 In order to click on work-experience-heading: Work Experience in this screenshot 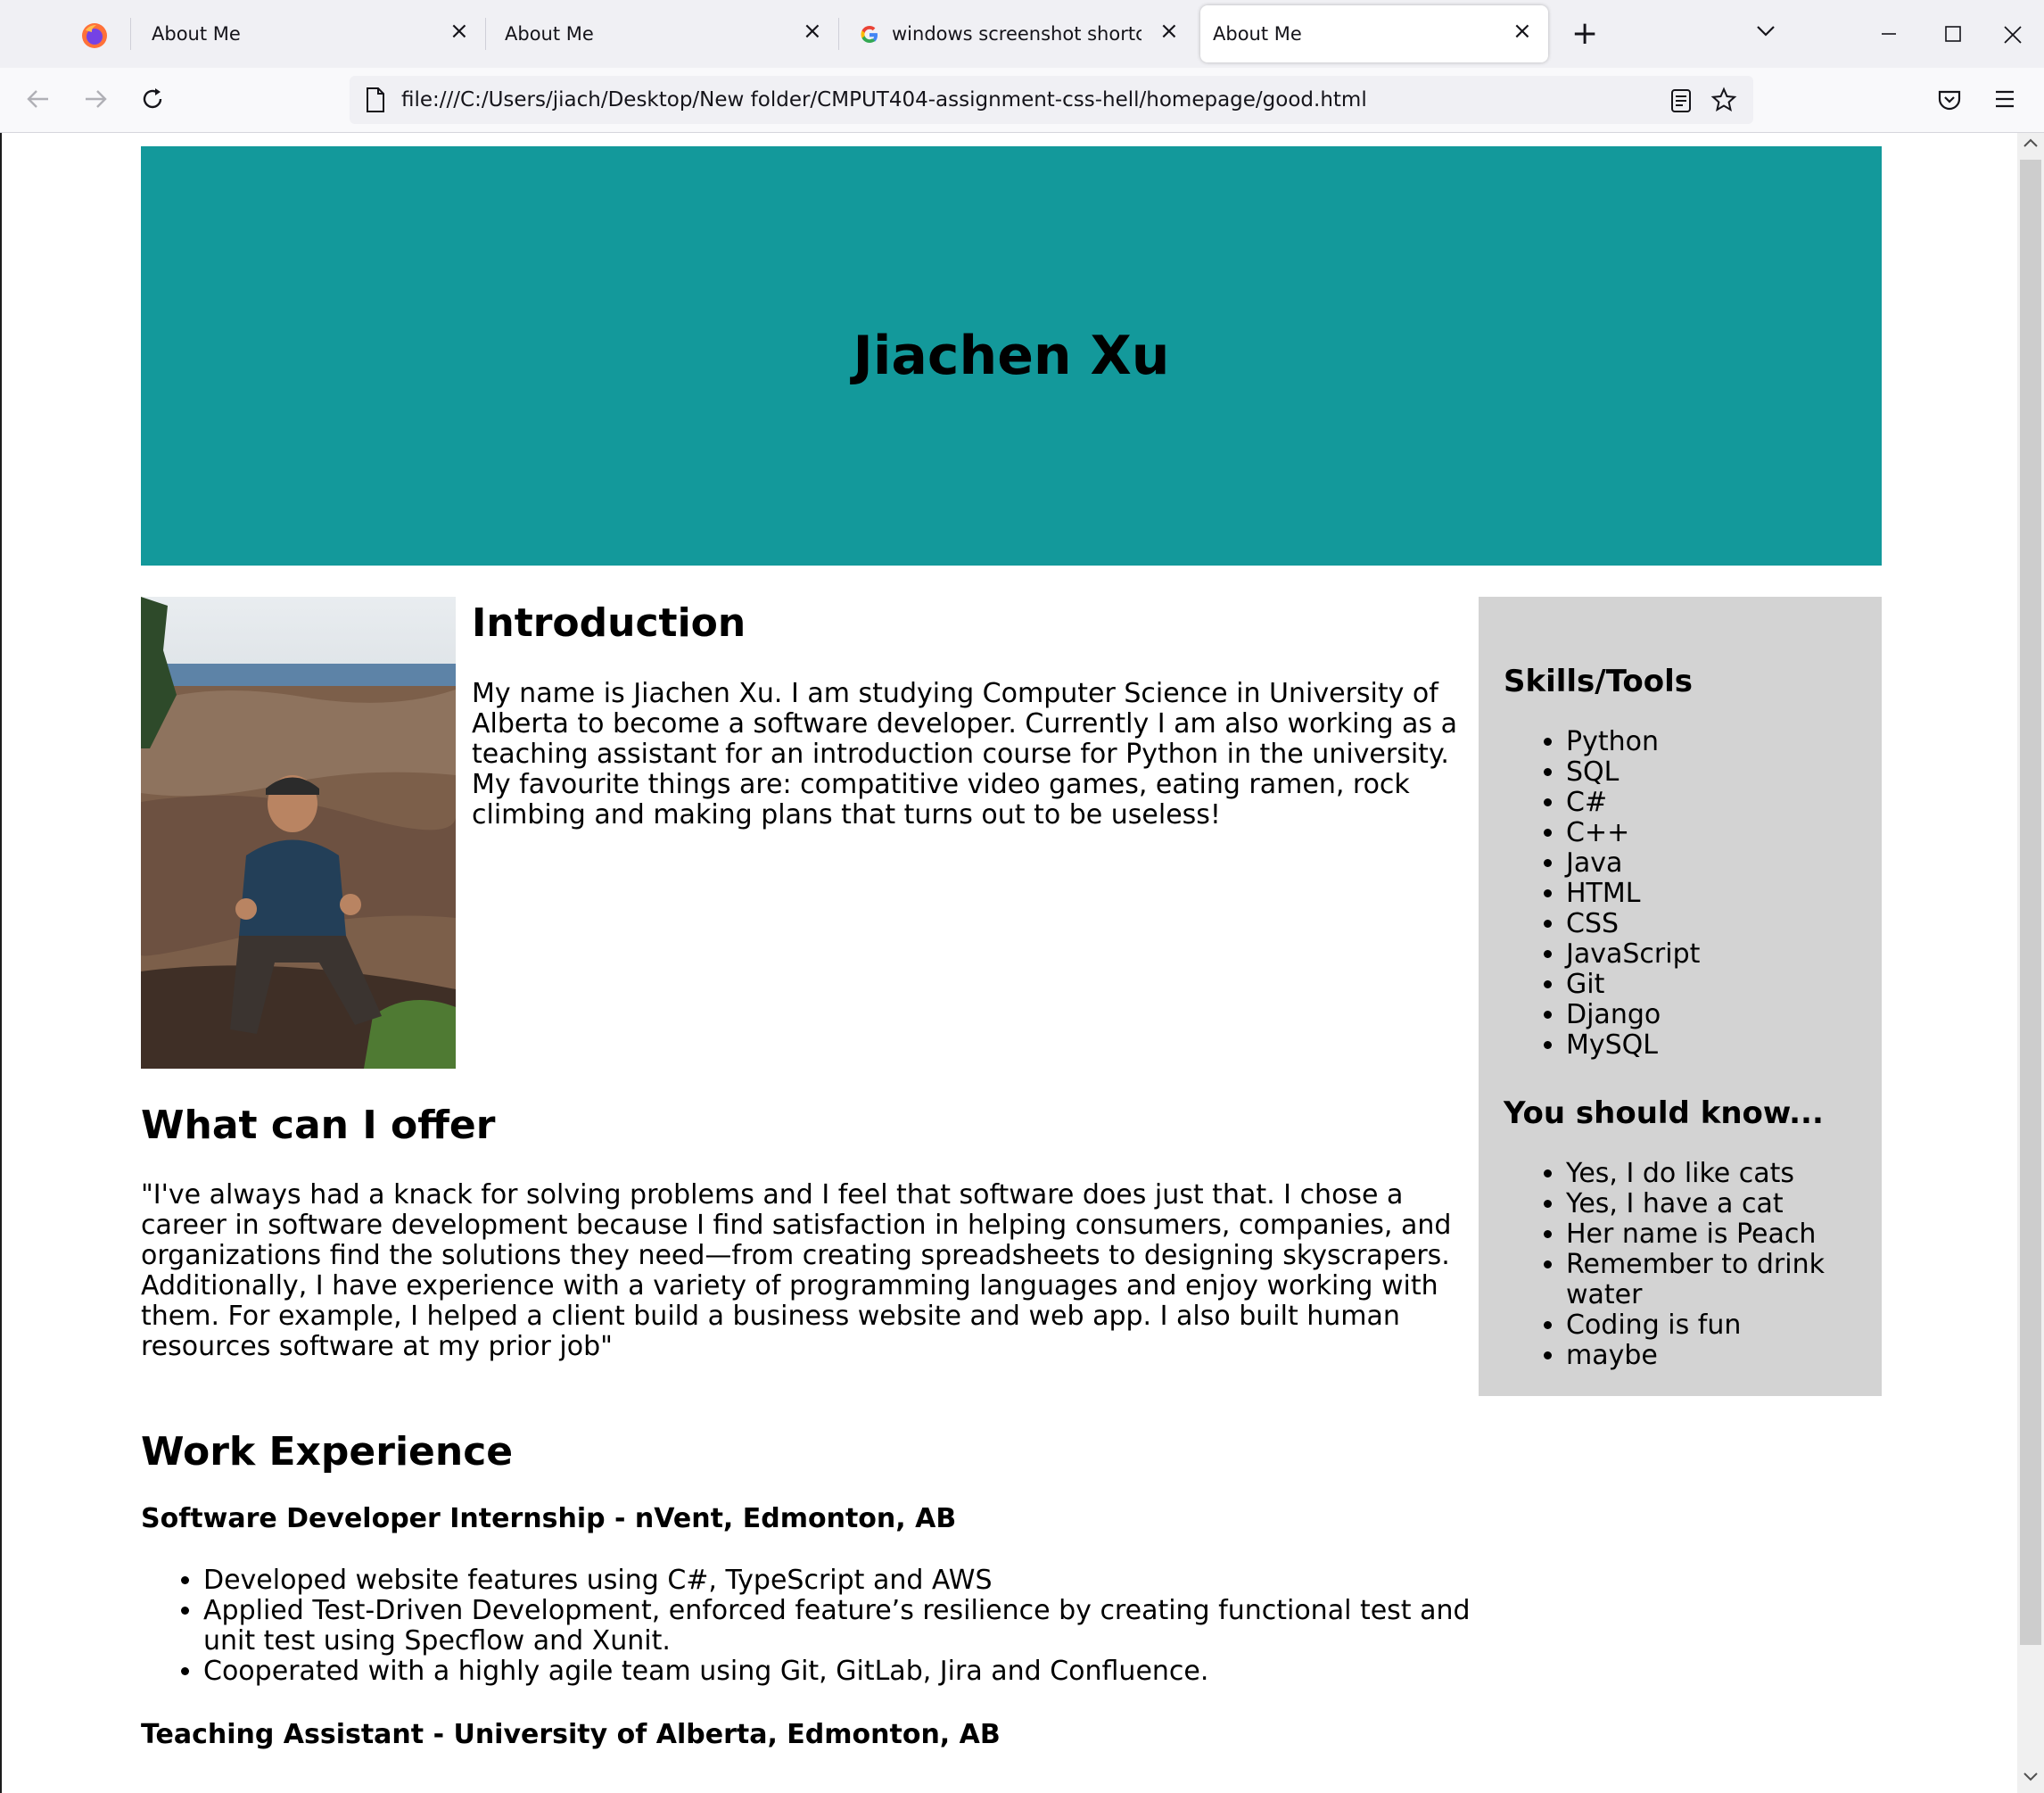, I will do `click(328, 1452)`.